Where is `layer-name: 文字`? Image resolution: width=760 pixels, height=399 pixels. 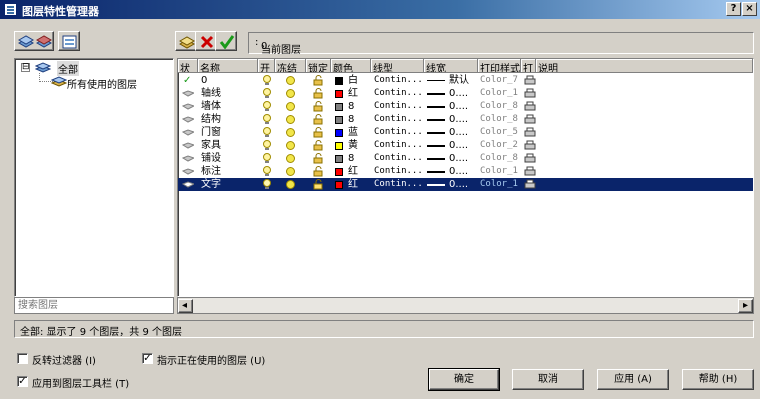
layer-name: 文字 is located at coordinates (211, 184).